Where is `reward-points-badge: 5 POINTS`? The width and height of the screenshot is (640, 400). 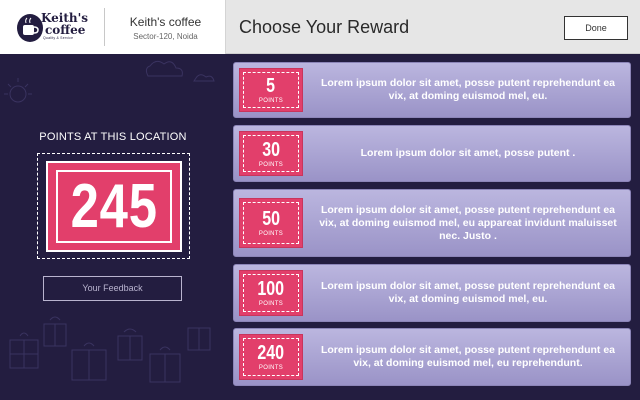
reward-points-badge: 5 POINTS is located at coordinates (271, 90).